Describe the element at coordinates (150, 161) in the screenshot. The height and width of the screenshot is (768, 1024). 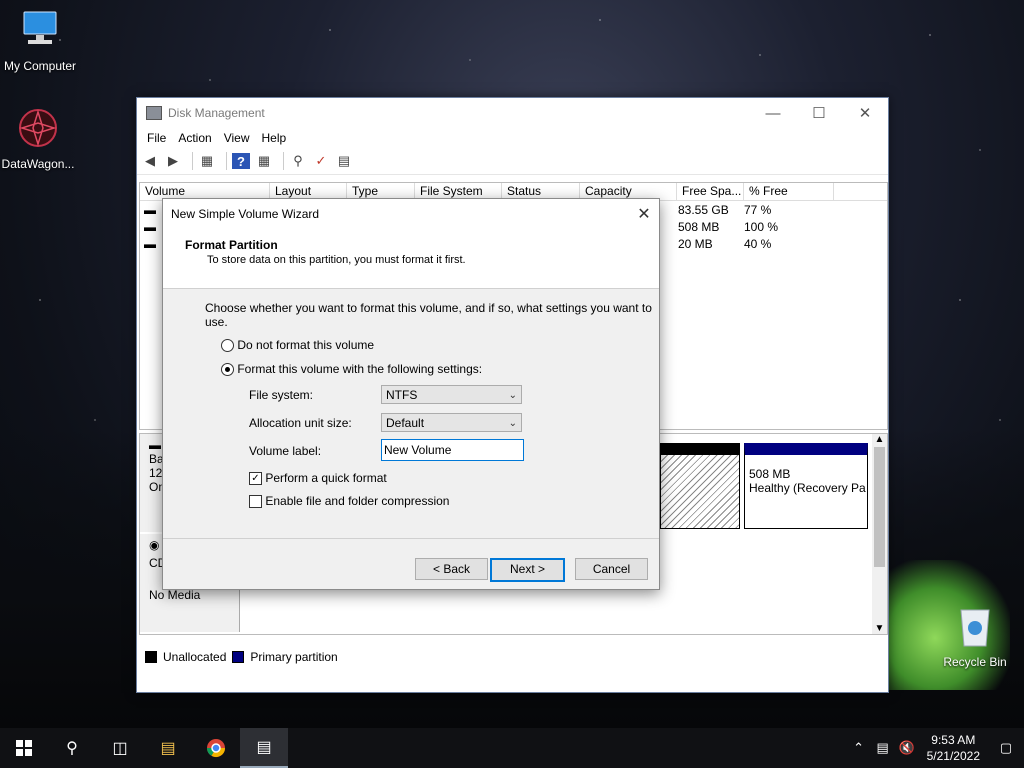
I see `back-arrow-icon: ◀` at that location.